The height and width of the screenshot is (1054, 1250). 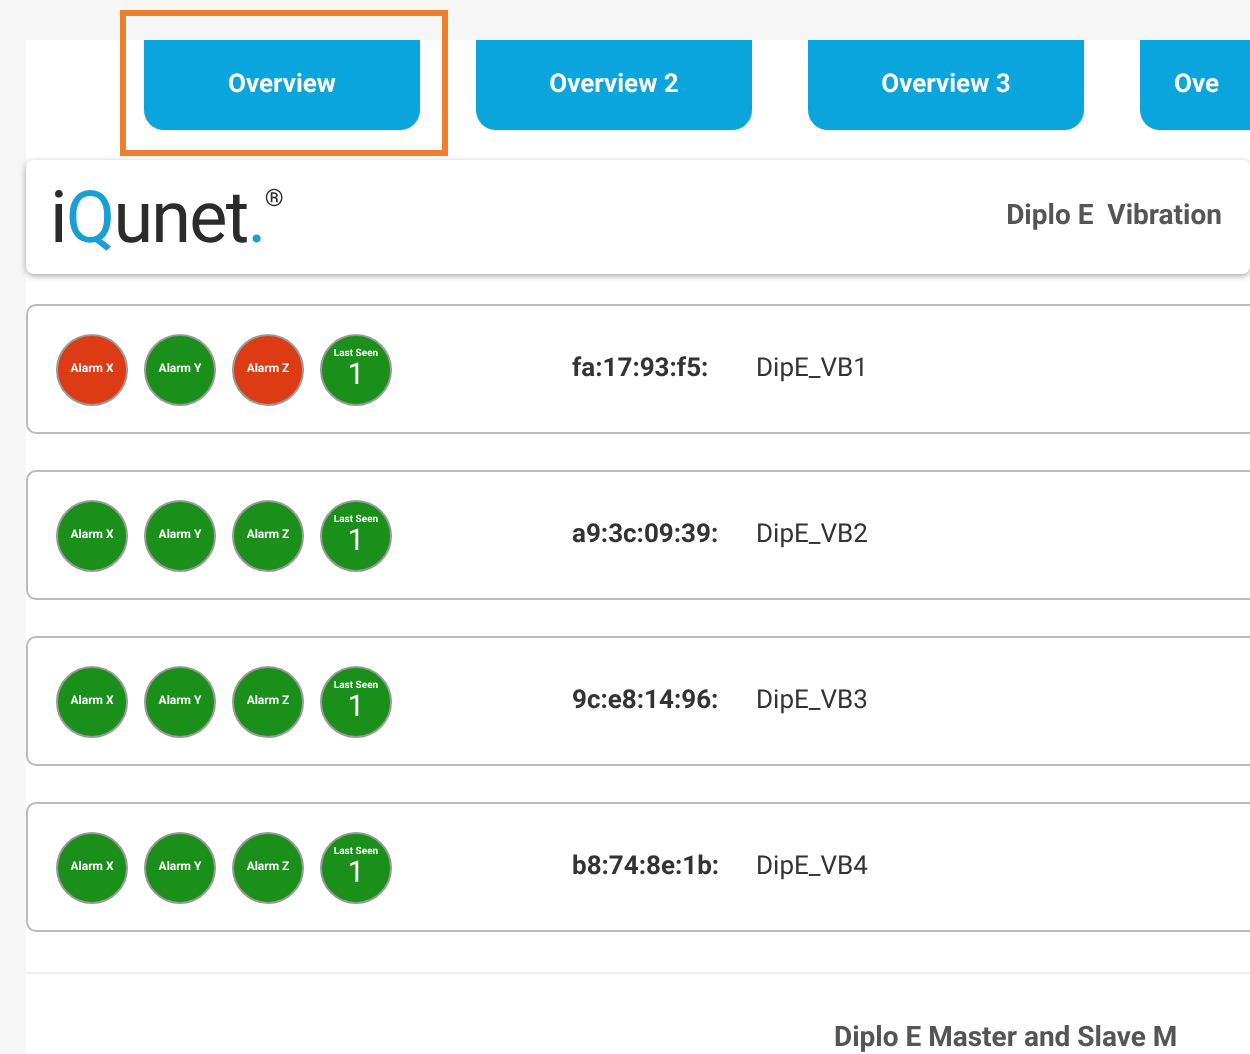 I want to click on tab: Overview, so click(x=282, y=85).